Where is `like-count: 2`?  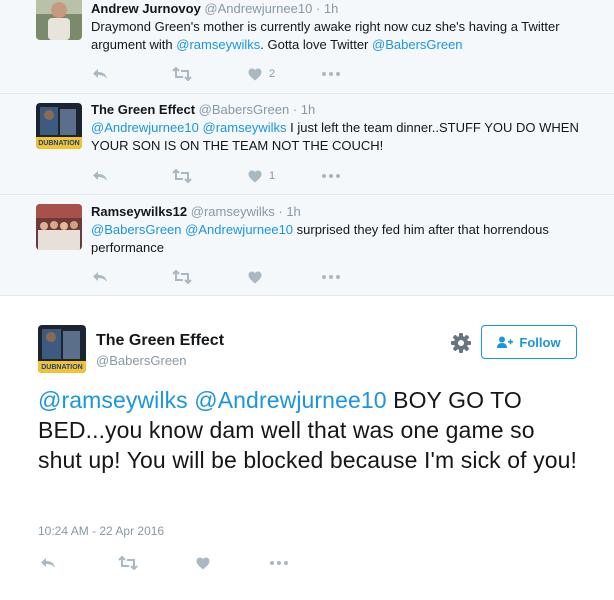
like-count: 2 is located at coordinates (272, 74).